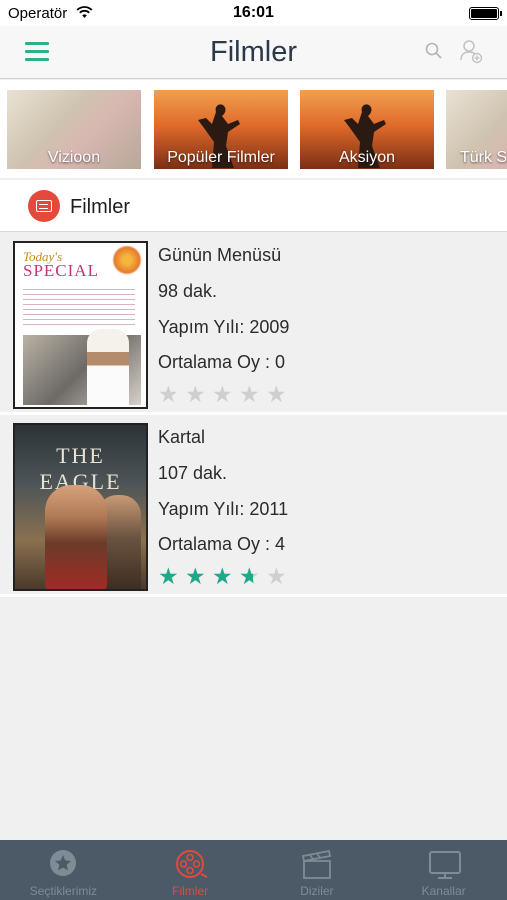 The width and height of the screenshot is (507, 900). I want to click on flower-decoration, so click(127, 260).